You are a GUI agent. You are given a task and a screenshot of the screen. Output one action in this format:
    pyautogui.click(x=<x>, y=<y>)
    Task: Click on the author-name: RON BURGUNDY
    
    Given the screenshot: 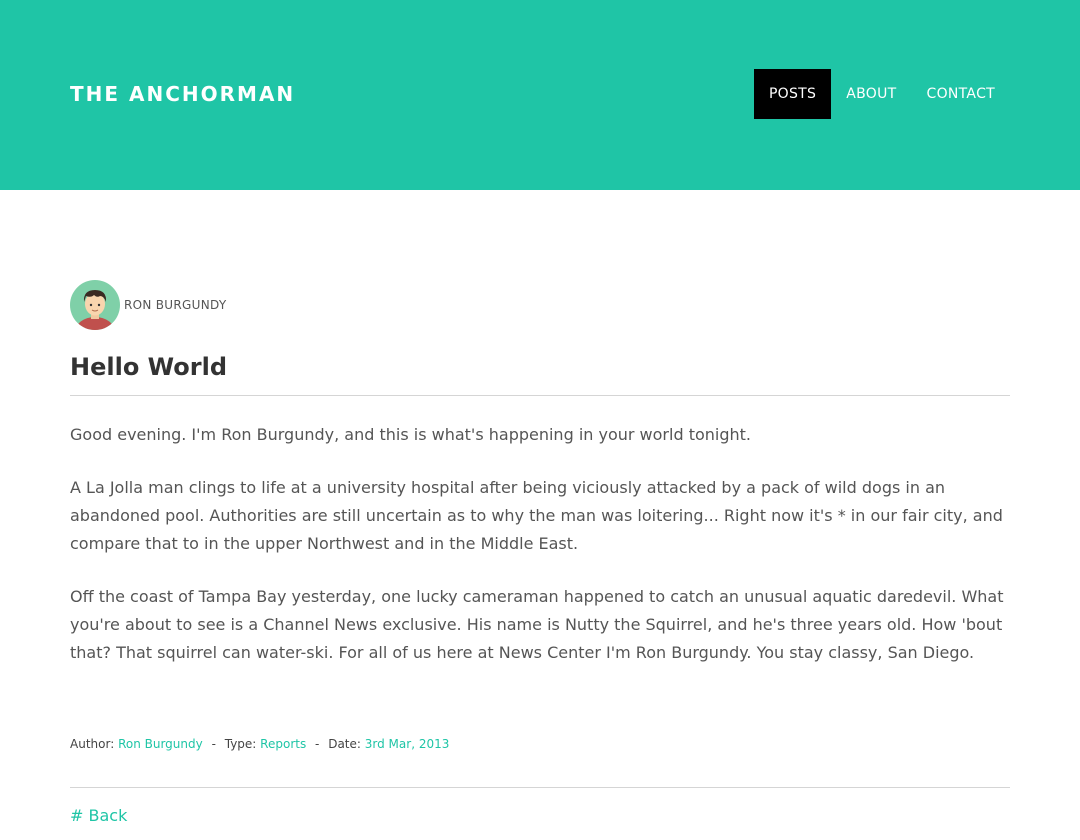 What is the action you would take?
    pyautogui.click(x=175, y=305)
    